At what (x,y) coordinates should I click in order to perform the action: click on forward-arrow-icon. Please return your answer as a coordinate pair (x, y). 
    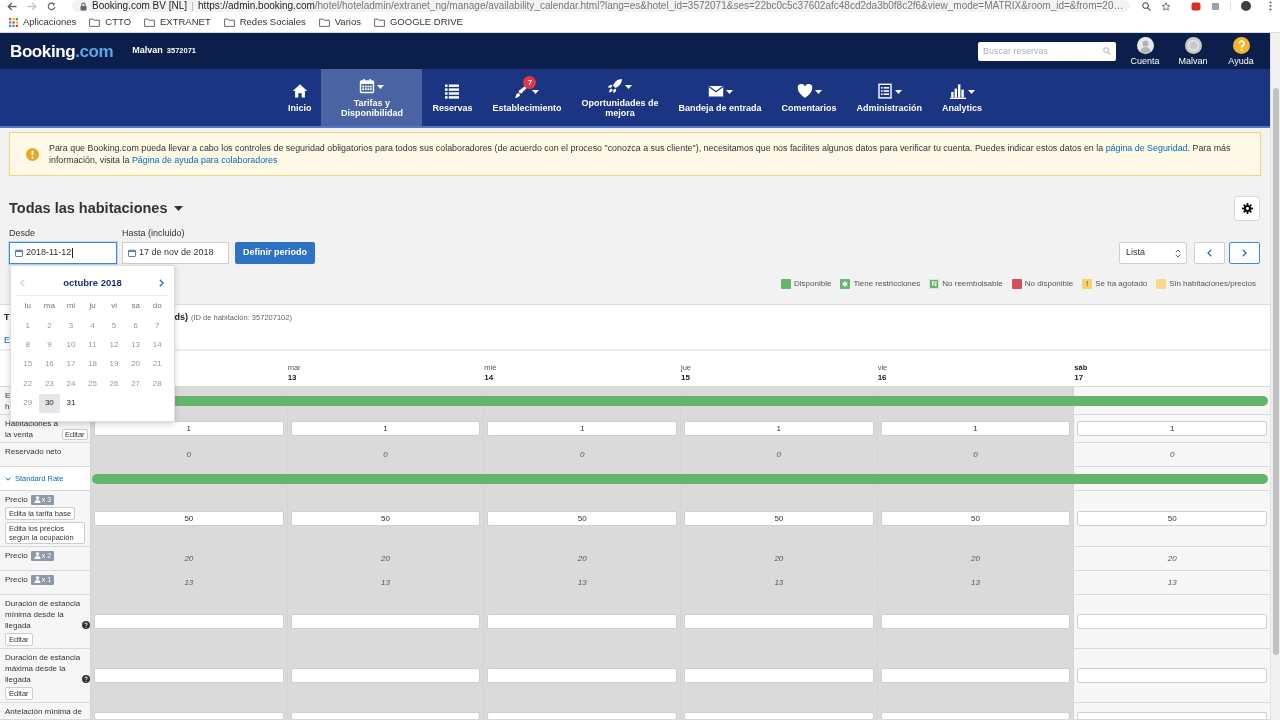
    Looking at the image, I should click on (32, 6).